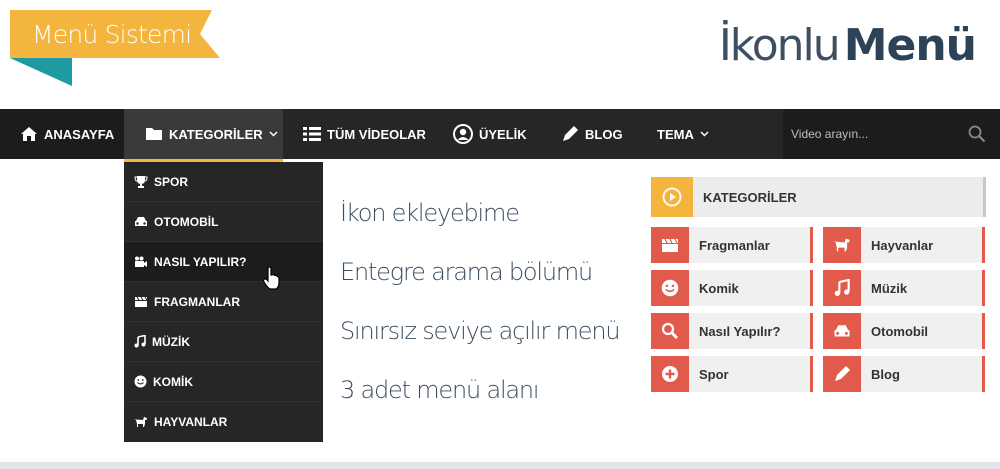  Describe the element at coordinates (376, 134) in the screenshot. I see `nav-item-label: TÜM VİDEOLAR` at that location.